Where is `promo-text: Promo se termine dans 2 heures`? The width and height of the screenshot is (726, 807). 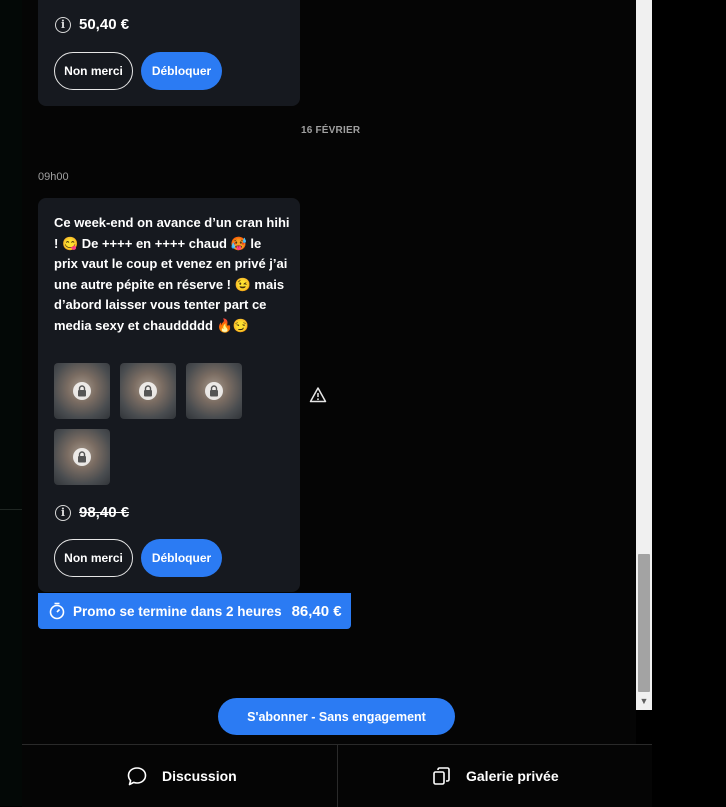 promo-text: Promo se termine dans 2 heures is located at coordinates (177, 611).